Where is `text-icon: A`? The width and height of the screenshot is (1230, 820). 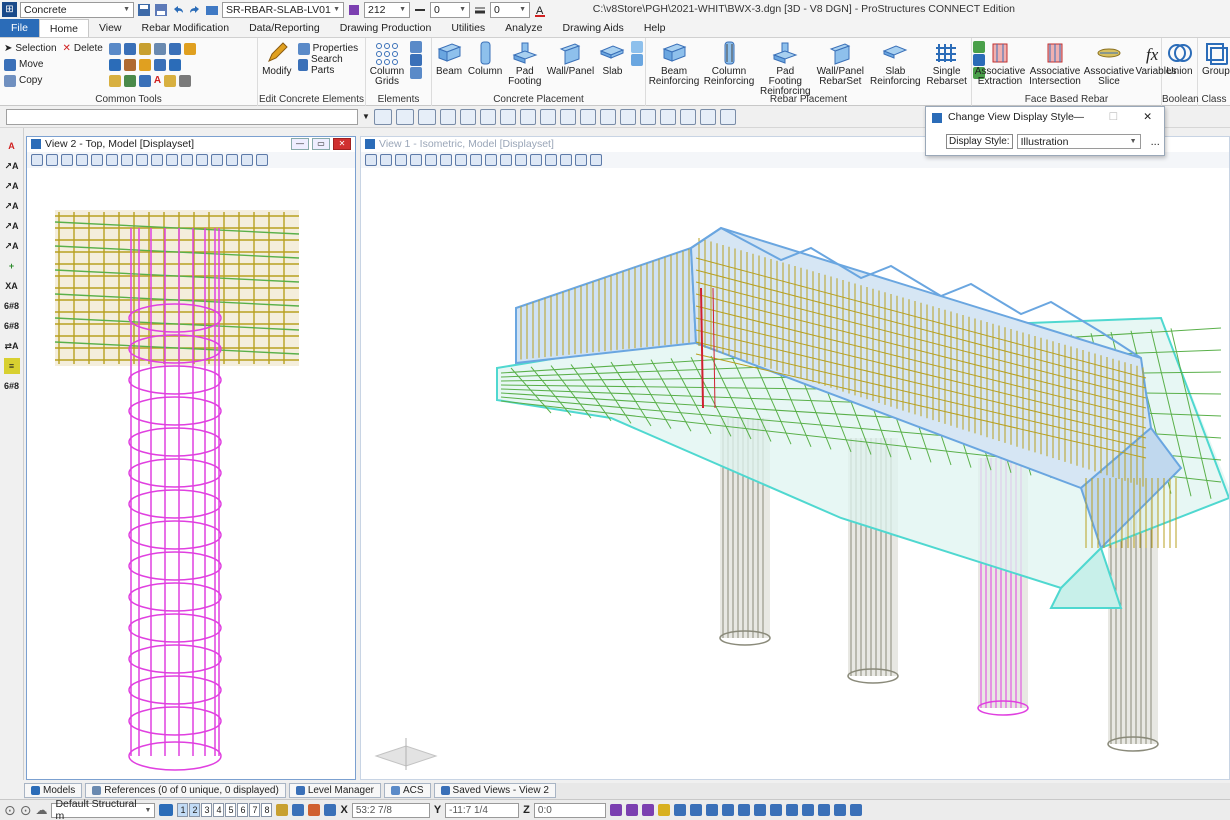
text-icon: A is located at coordinates (157, 80).